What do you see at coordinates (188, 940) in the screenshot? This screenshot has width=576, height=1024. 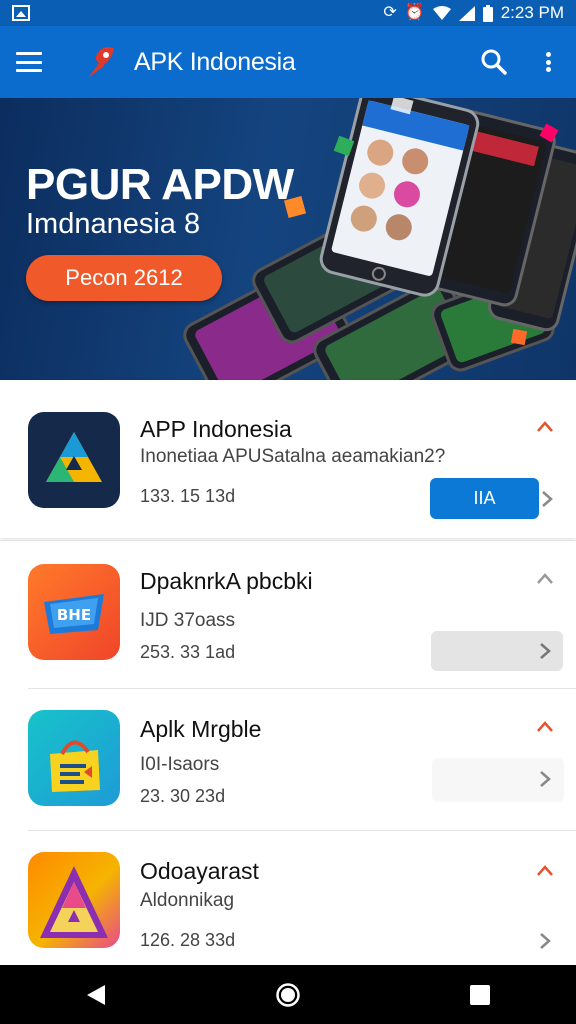 I see `app-meta: 126. 28 33d` at bounding box center [188, 940].